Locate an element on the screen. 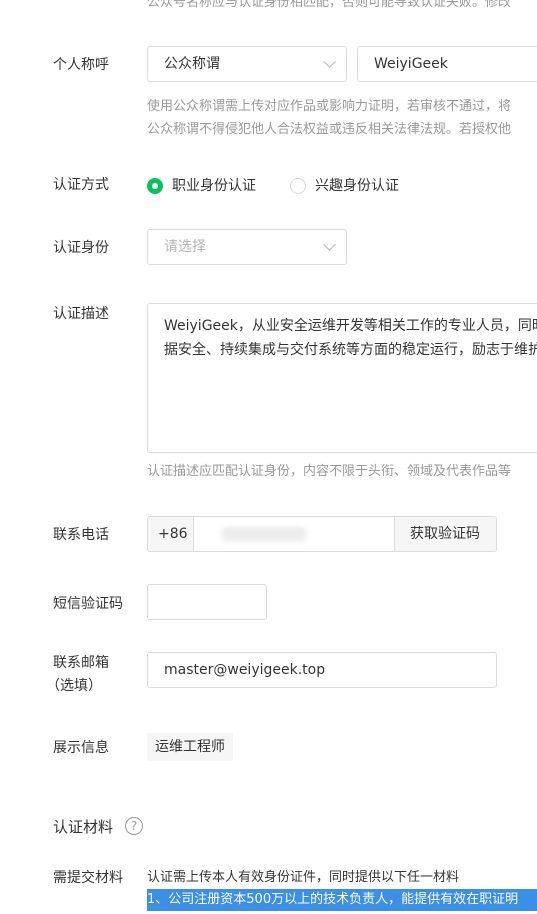  auth-desc-line1: WeiyiGeek，从业安全运维开发等相关工作的专业人员，同时 is located at coordinates (350, 326).